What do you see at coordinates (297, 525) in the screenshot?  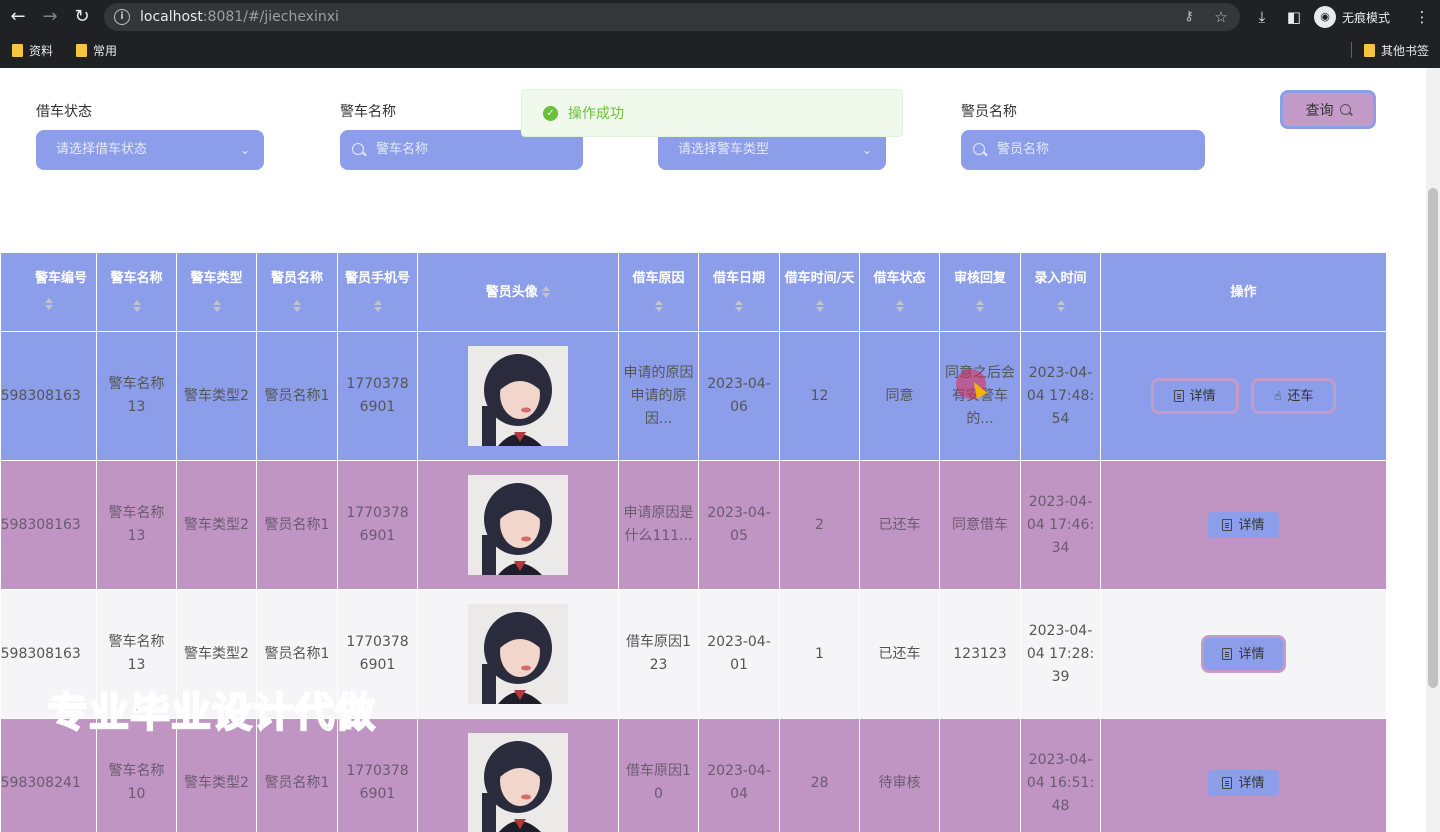 I see `cell-officer-name: 警员名称1` at bounding box center [297, 525].